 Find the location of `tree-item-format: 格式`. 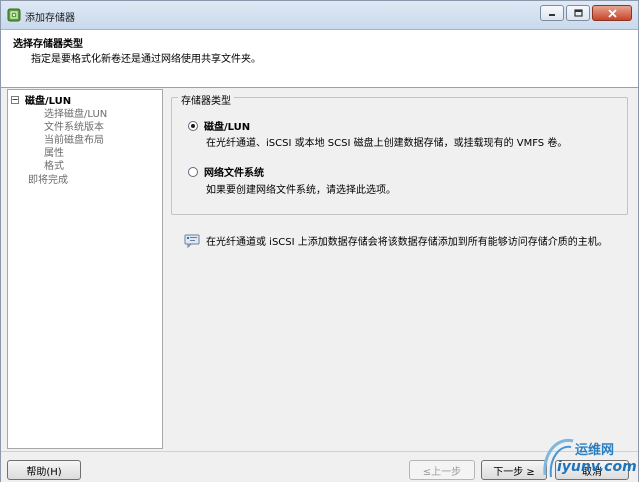

tree-item-format: 格式 is located at coordinates (54, 164).